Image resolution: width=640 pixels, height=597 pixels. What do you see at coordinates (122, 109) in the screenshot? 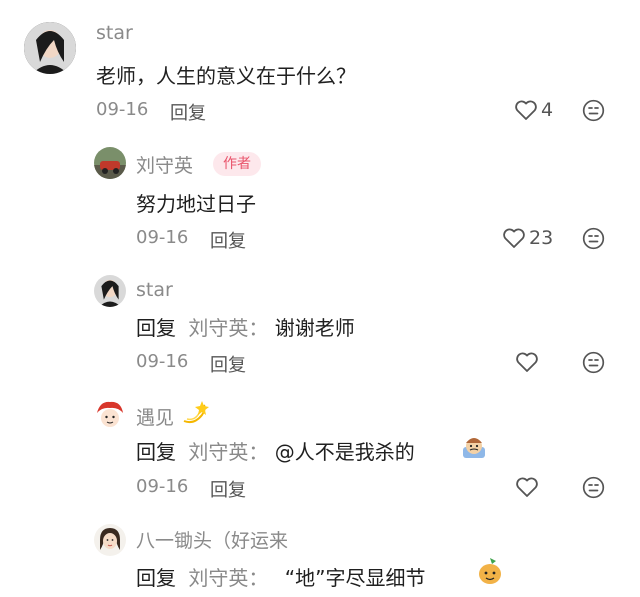
I see `comment-date: 09-16` at bounding box center [122, 109].